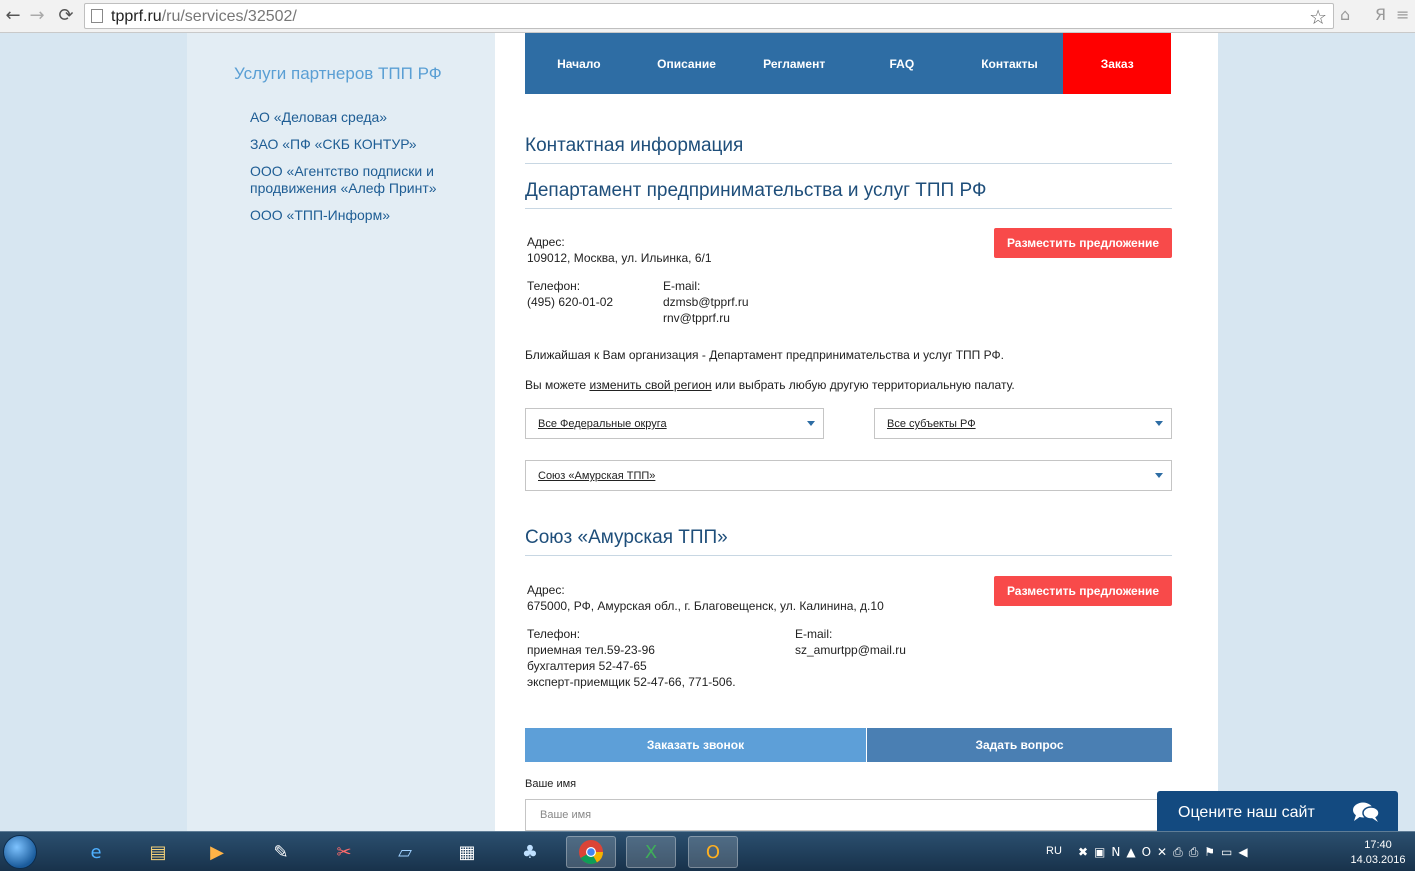  What do you see at coordinates (1166, 852) in the screenshot?
I see `tray-icons: ✖▣N▲O✕⎙⎙⚑▭◀` at bounding box center [1166, 852].